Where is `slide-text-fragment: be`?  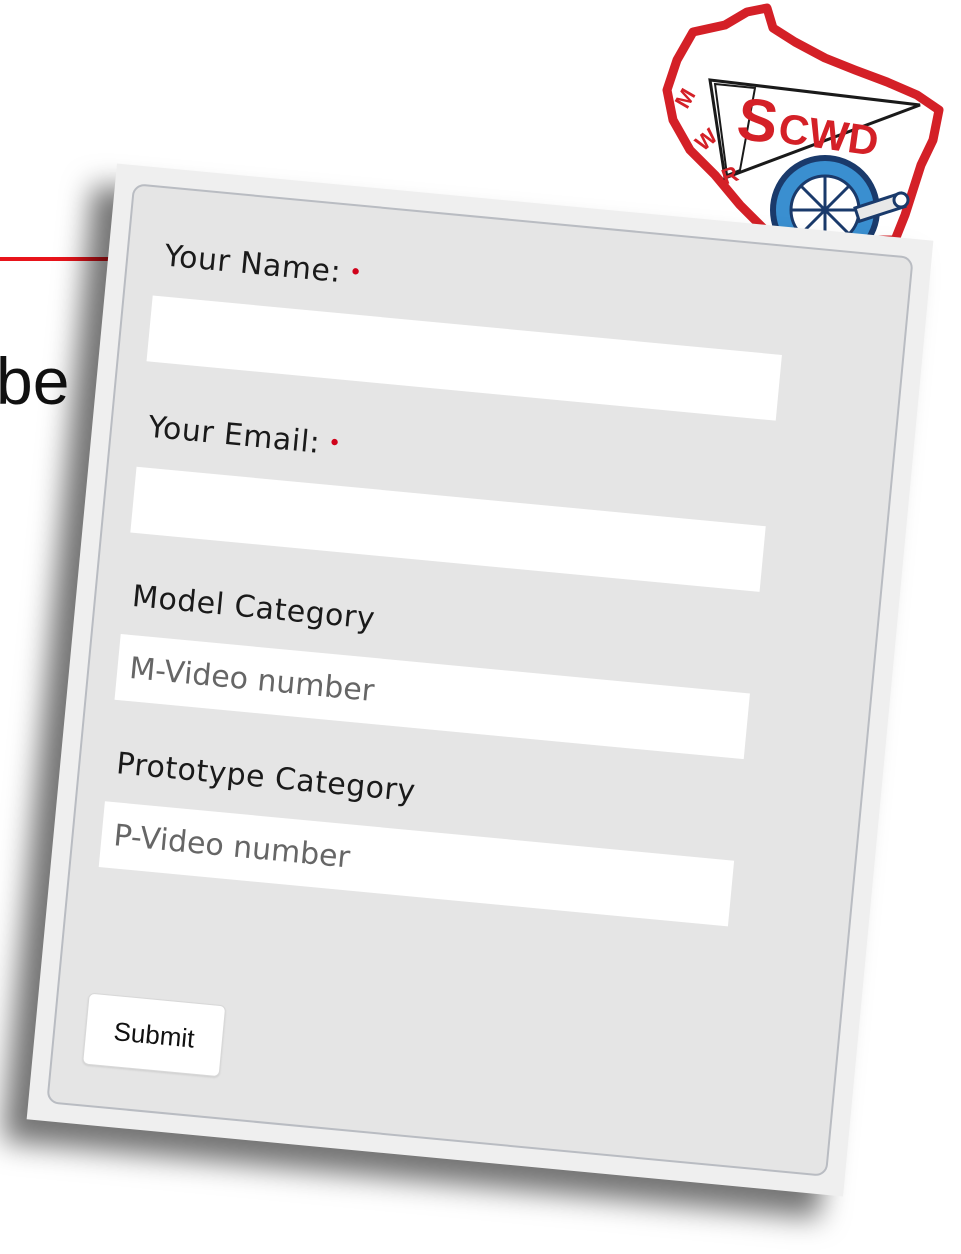
slide-text-fragment: be is located at coordinates (35, 381).